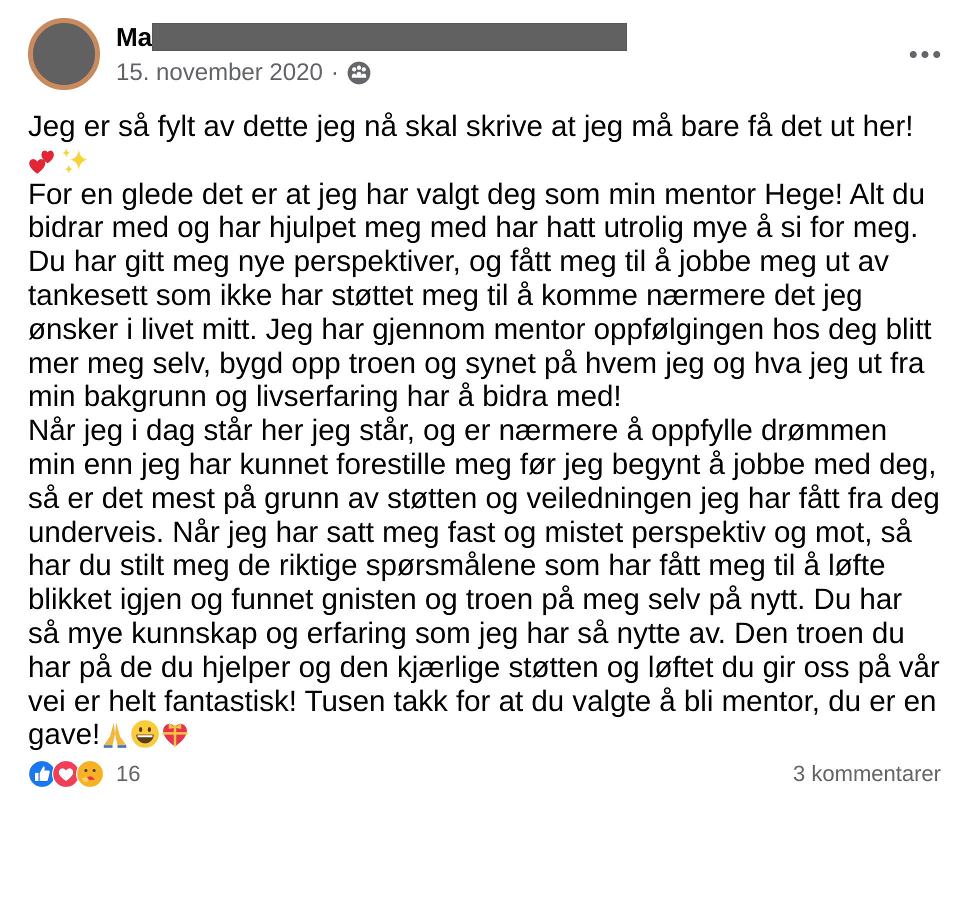  I want to click on comment-count: 3 kommentarer, so click(867, 774).